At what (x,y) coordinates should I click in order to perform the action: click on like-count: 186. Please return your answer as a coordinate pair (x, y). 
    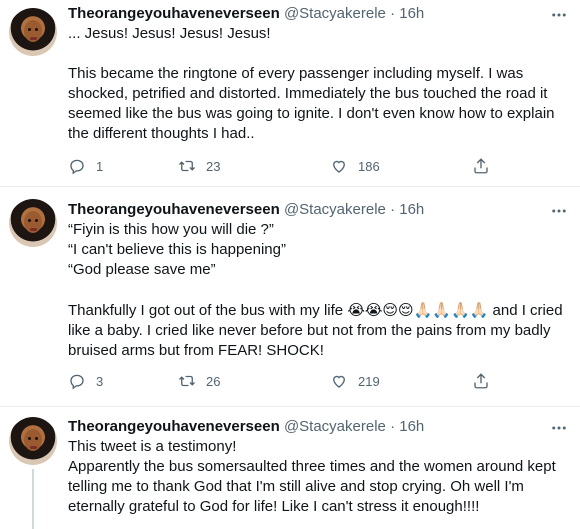
    Looking at the image, I should click on (369, 166).